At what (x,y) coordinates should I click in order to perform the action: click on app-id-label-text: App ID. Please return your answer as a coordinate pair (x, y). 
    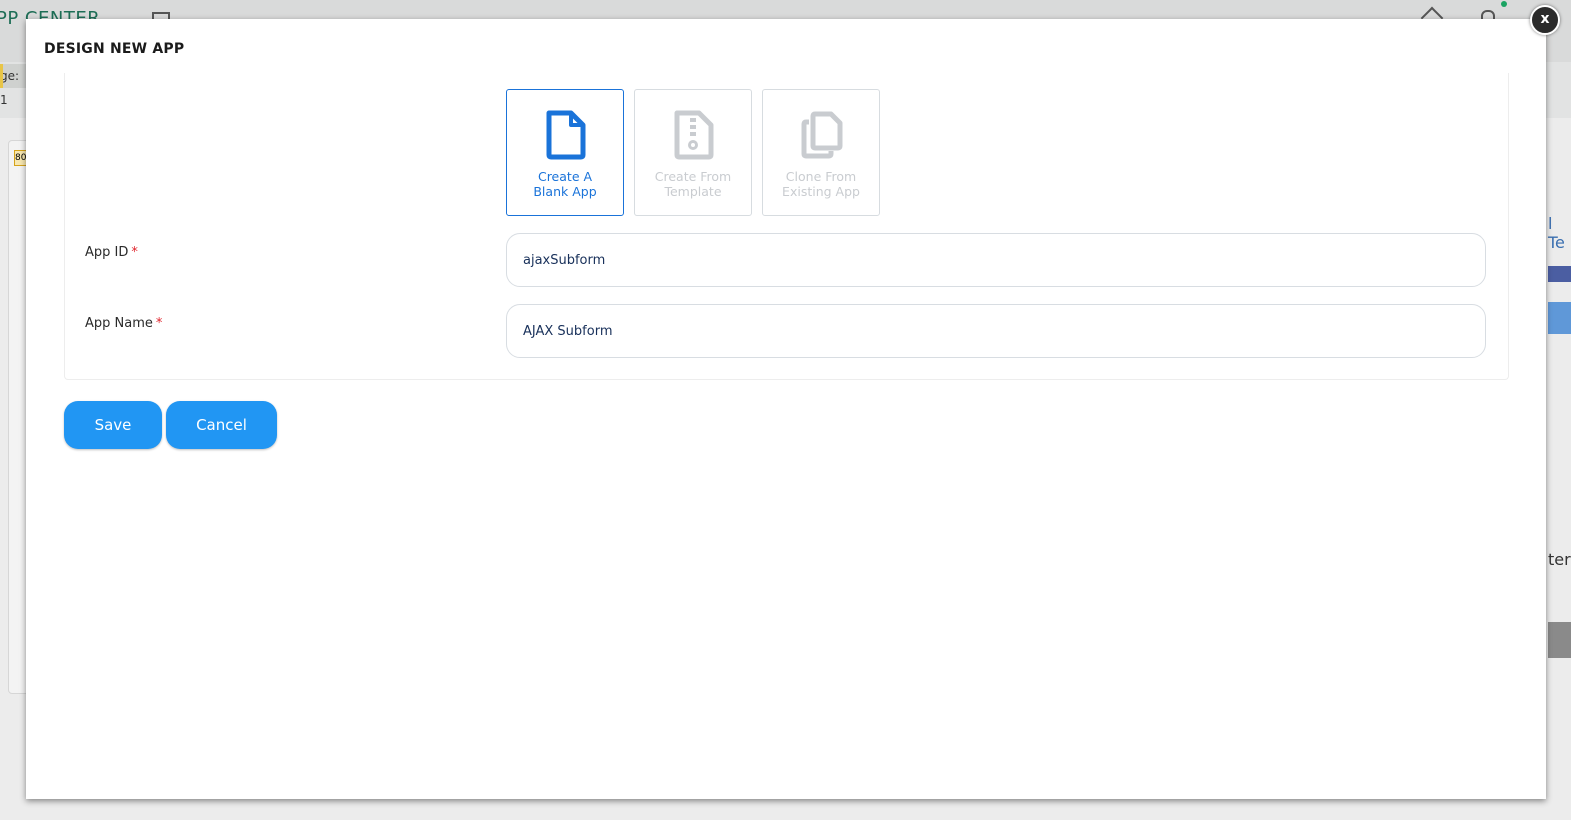
    Looking at the image, I should click on (107, 252).